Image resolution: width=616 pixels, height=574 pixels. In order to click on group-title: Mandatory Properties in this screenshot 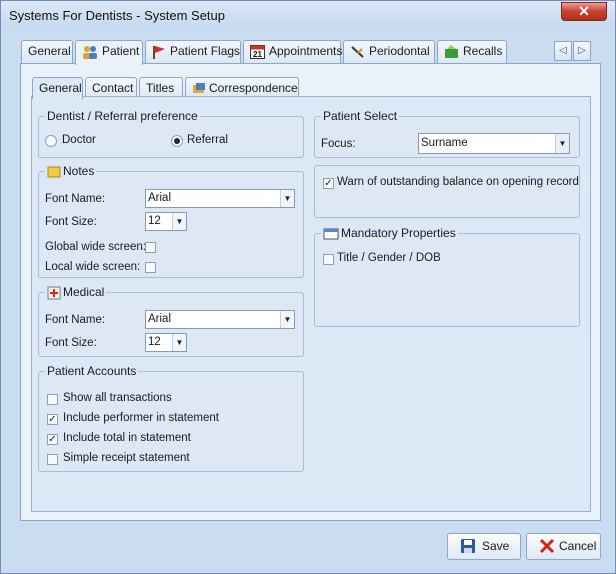, I will do `click(389, 233)`.